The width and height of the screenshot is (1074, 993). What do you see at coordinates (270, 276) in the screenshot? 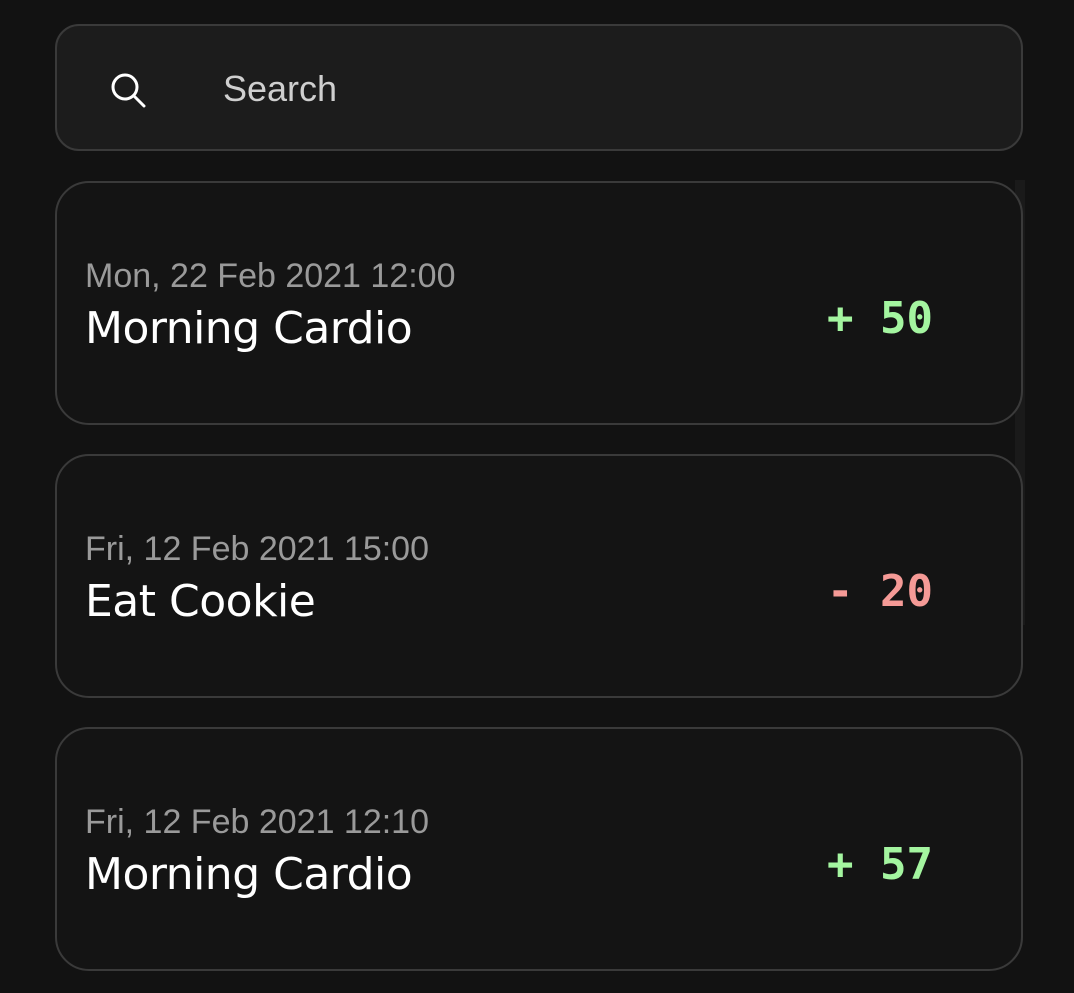
I see `entry-date: Mon, 22 Feb 2021 12:00` at bounding box center [270, 276].